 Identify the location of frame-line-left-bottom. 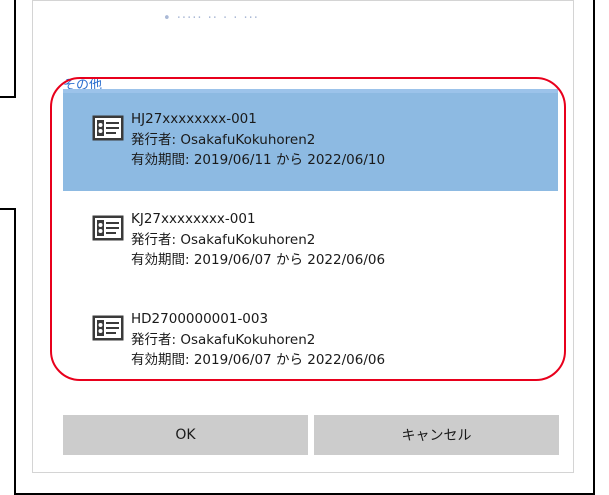
(15, 351).